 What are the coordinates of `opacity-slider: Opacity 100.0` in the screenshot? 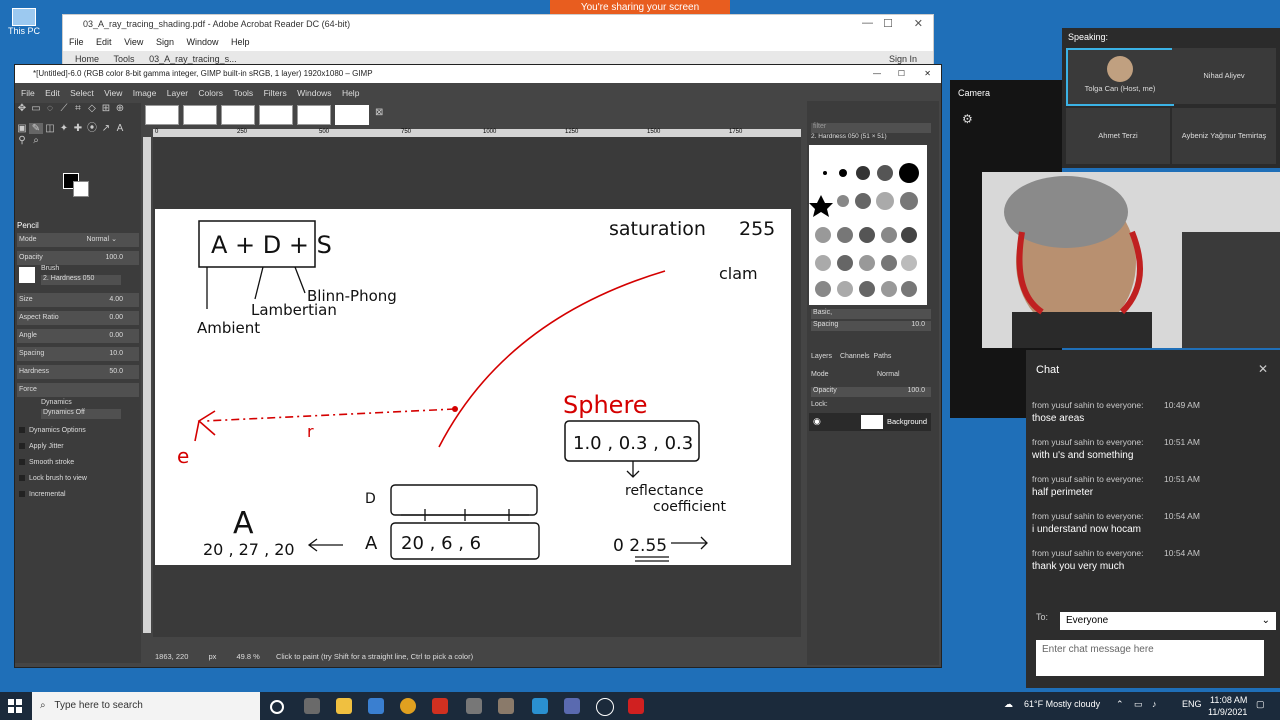 It's located at (78, 258).